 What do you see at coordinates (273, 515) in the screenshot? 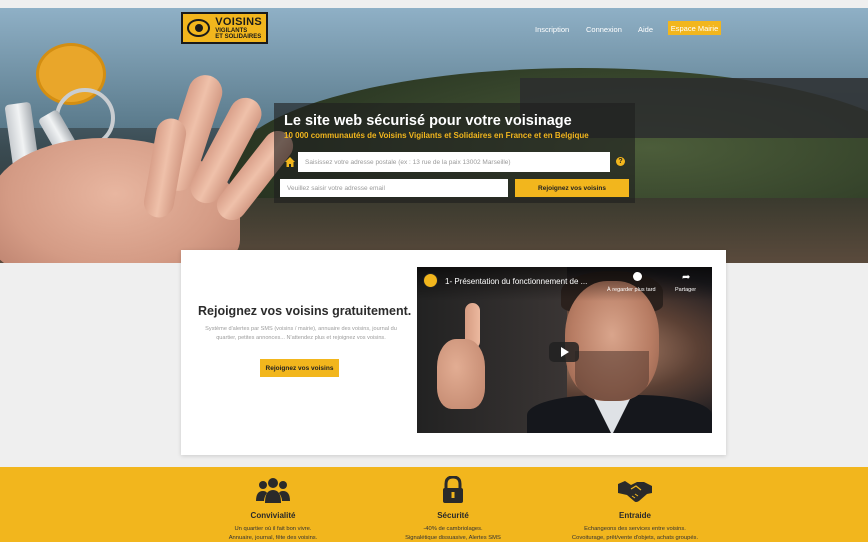
I see `feature-title: Convivialité` at bounding box center [273, 515].